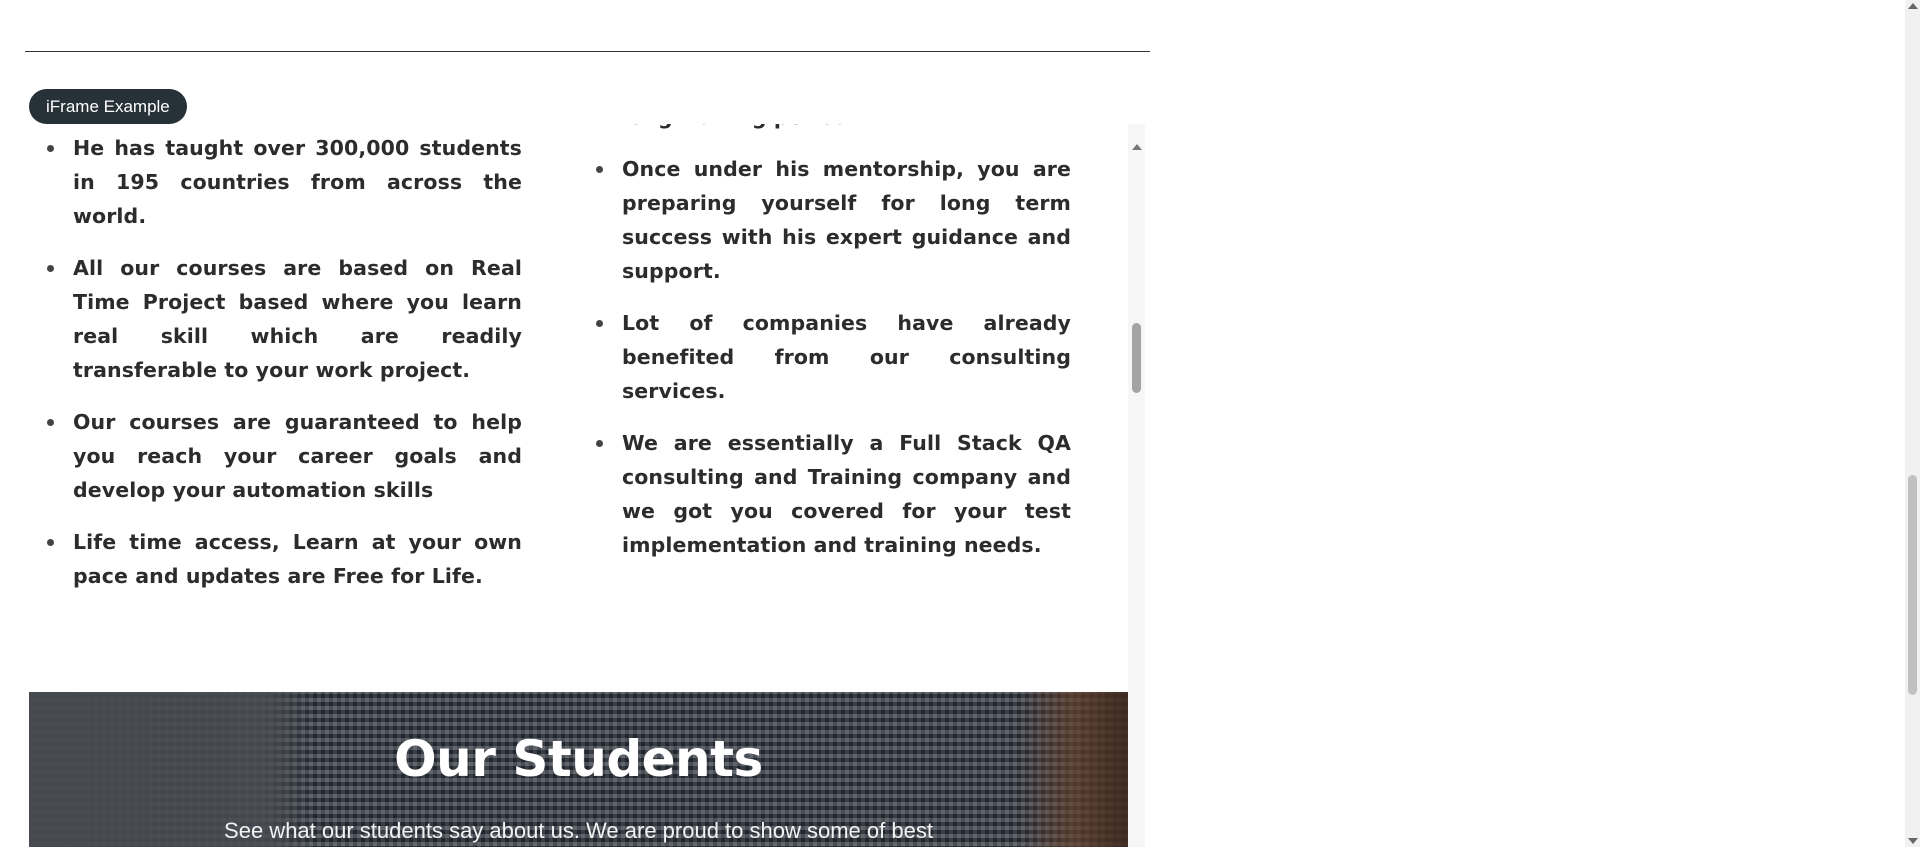 This screenshot has height=847, width=1920. I want to click on list-item: long waiting period., so click(824, 129).